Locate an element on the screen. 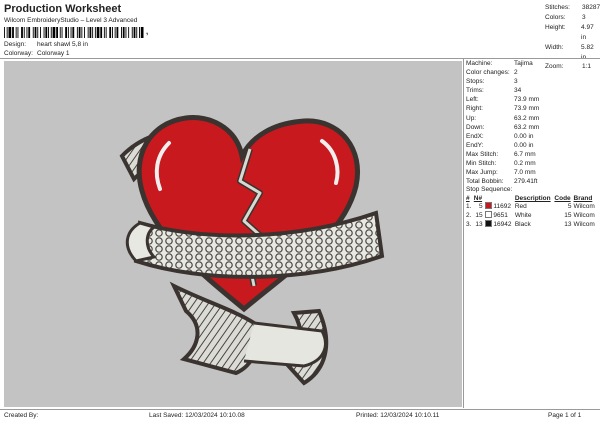 This screenshot has width=600, height=424. stat-height: Height: 4.97 in is located at coordinates (569, 32).